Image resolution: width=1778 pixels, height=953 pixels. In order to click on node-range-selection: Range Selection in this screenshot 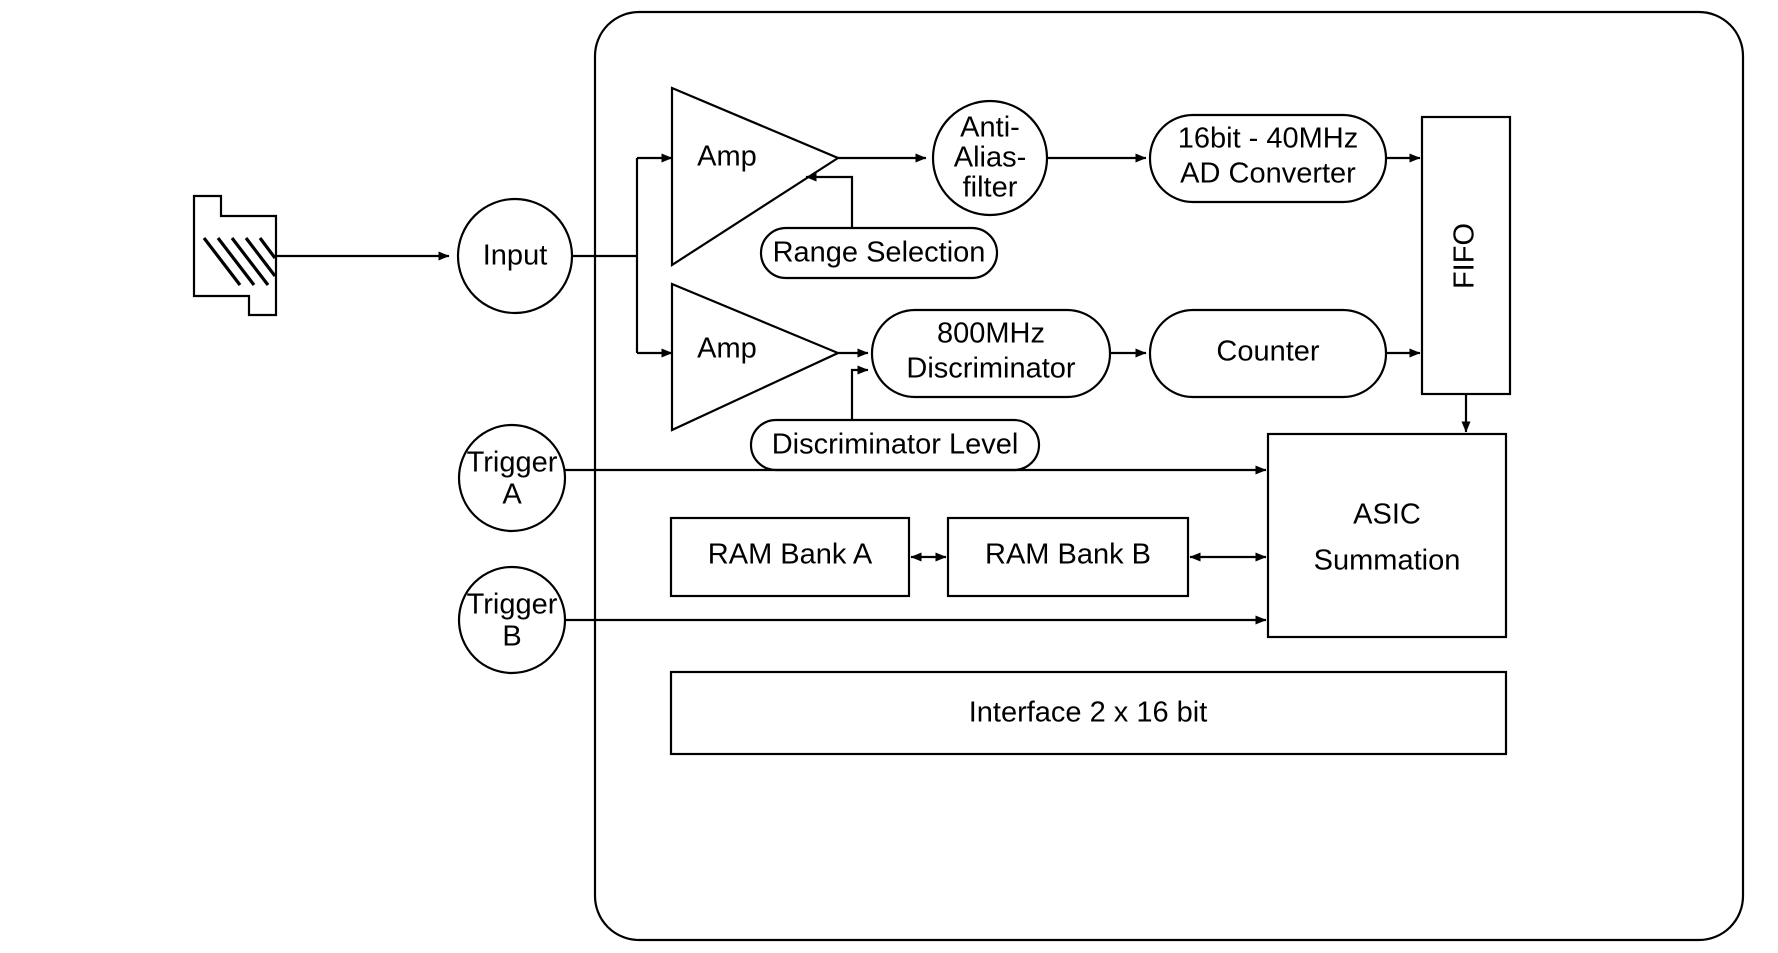, I will do `click(879, 253)`.